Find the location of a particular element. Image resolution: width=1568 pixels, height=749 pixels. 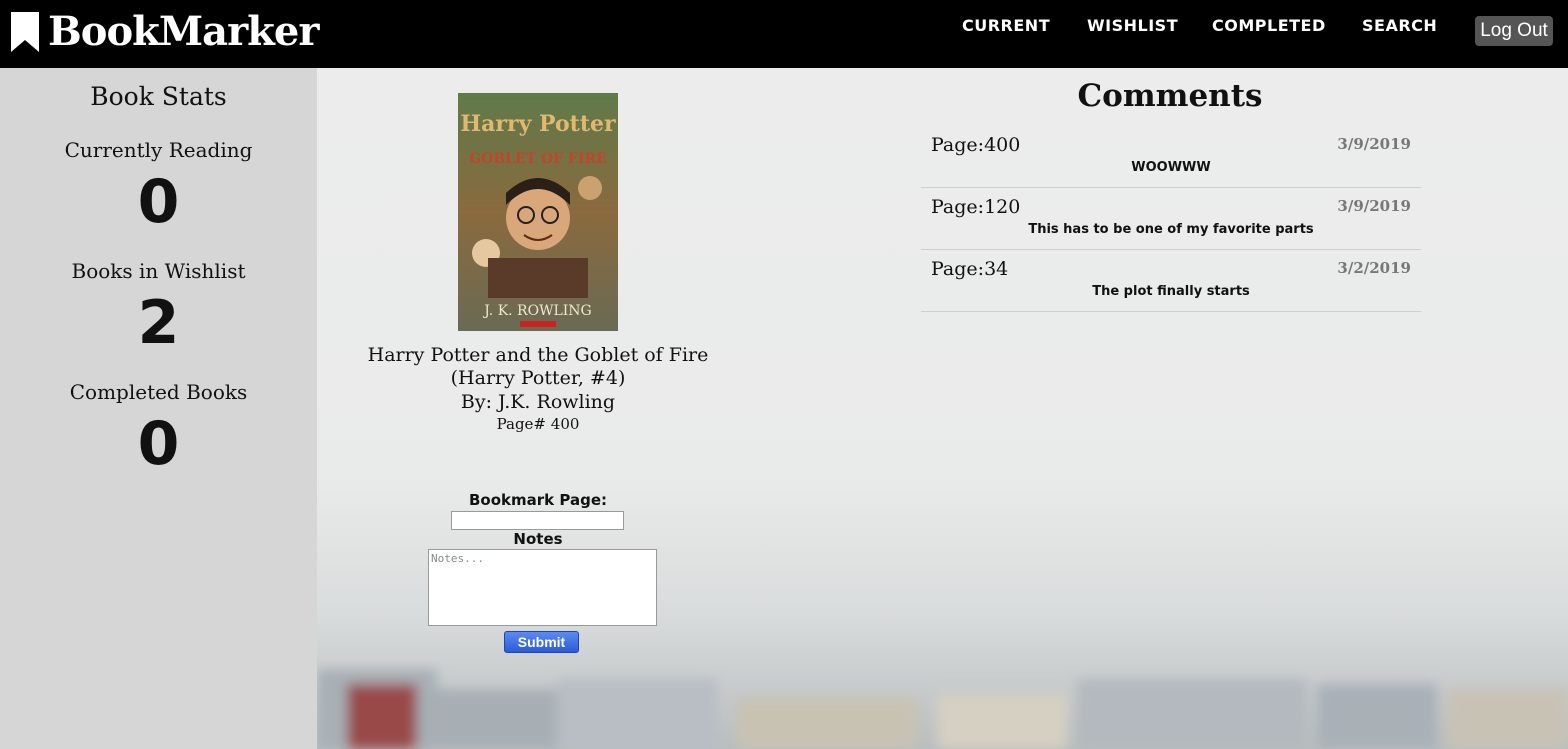

stat-label-currently-reading: Currently Reading is located at coordinates (158, 150).